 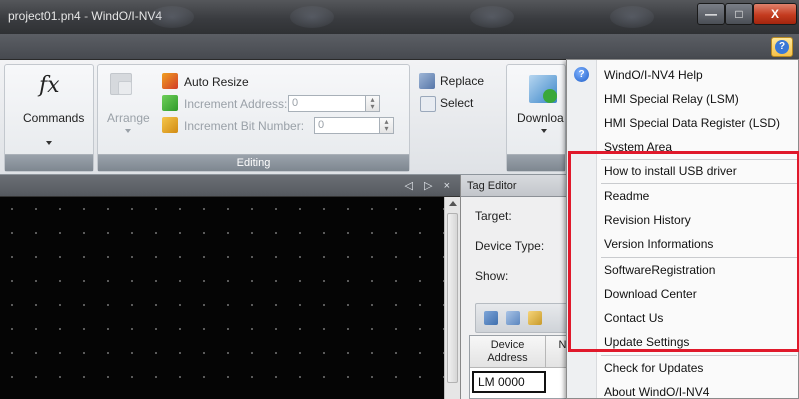 I want to click on close-icon: X, so click(x=774, y=14).